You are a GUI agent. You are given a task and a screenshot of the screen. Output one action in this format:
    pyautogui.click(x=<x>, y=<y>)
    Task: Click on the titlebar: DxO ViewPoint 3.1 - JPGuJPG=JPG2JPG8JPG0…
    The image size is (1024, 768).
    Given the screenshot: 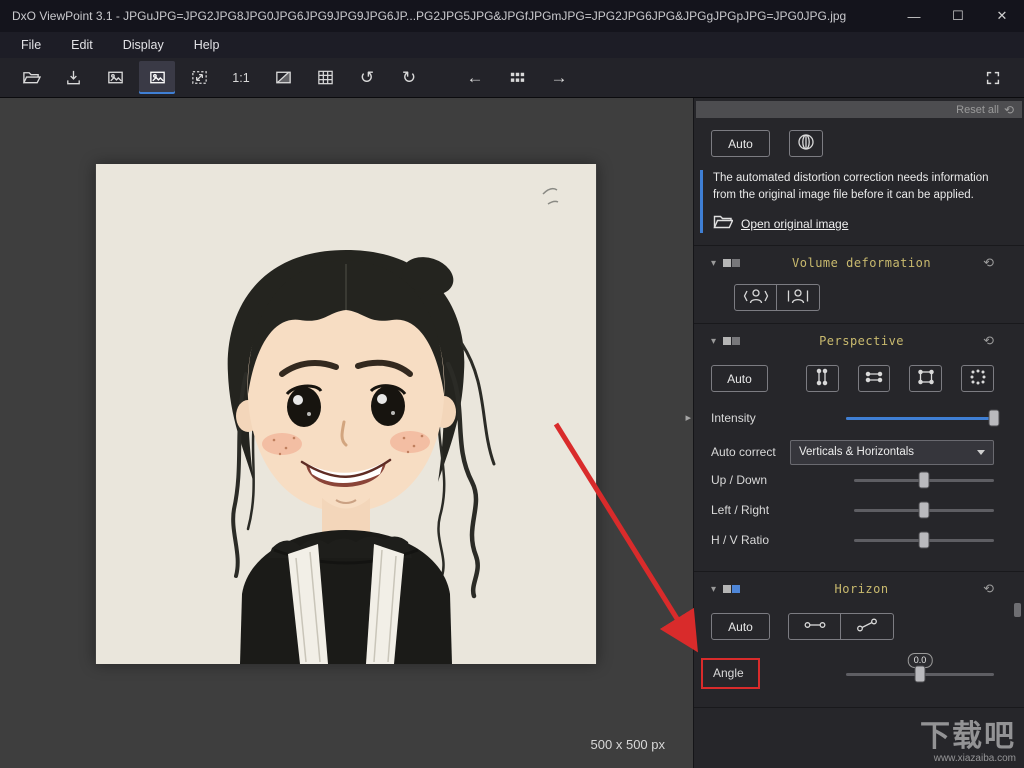 What is the action you would take?
    pyautogui.click(x=512, y=16)
    